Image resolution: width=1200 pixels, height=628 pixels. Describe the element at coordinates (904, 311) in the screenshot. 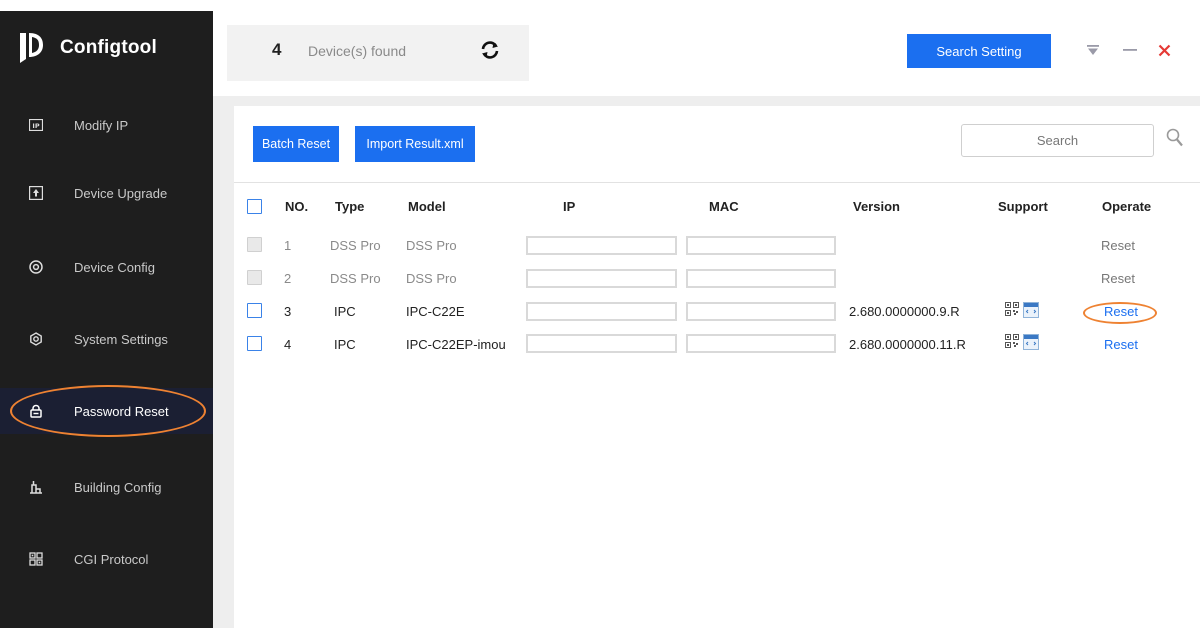

I see `row-version: 2.680.0000000.9.R` at that location.